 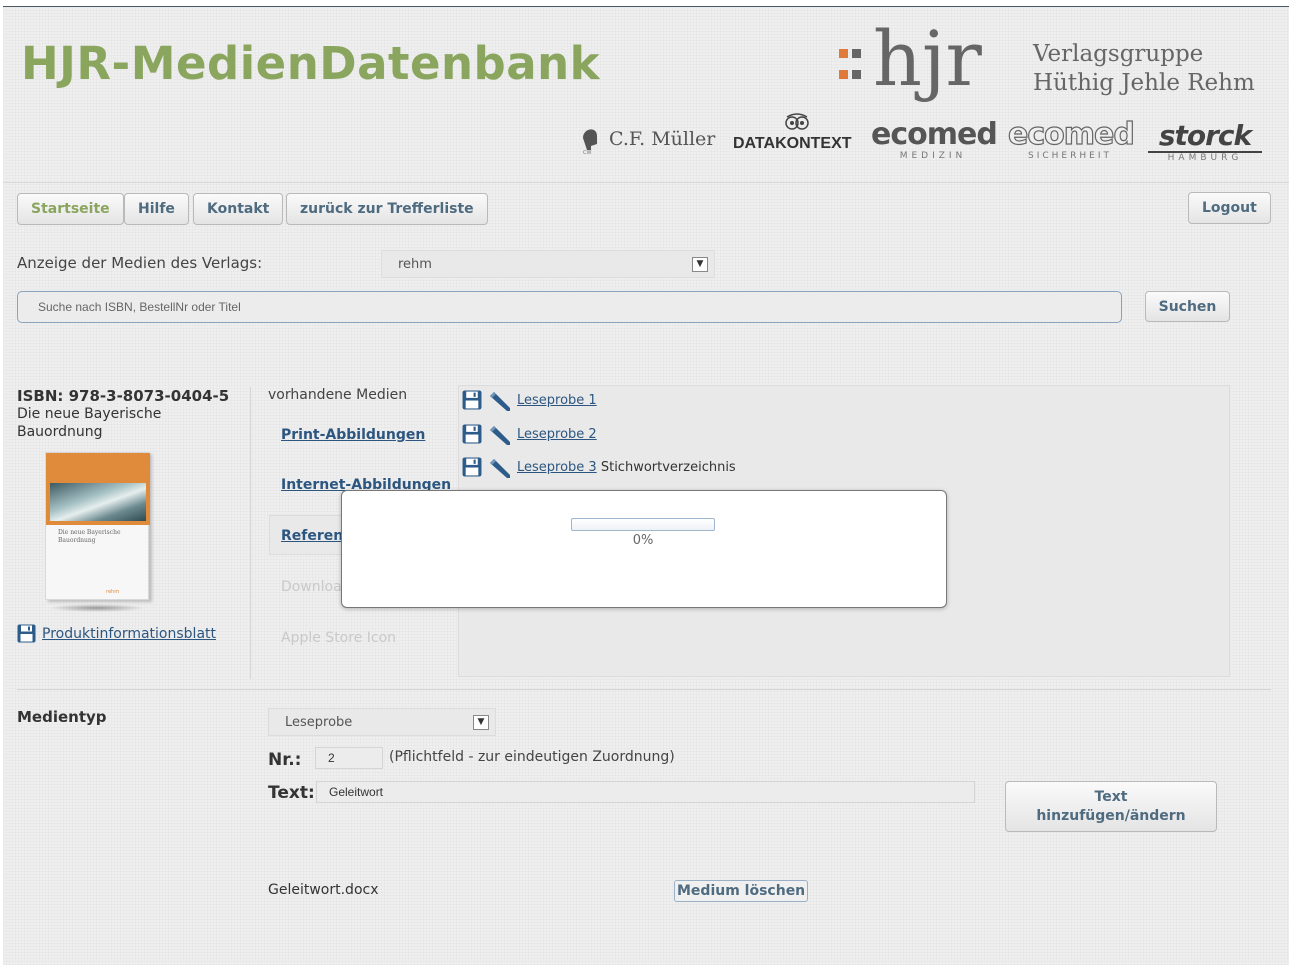 What do you see at coordinates (140, 263) in the screenshot?
I see `publisher-label: Anzeige der Medien des Verlags:` at bounding box center [140, 263].